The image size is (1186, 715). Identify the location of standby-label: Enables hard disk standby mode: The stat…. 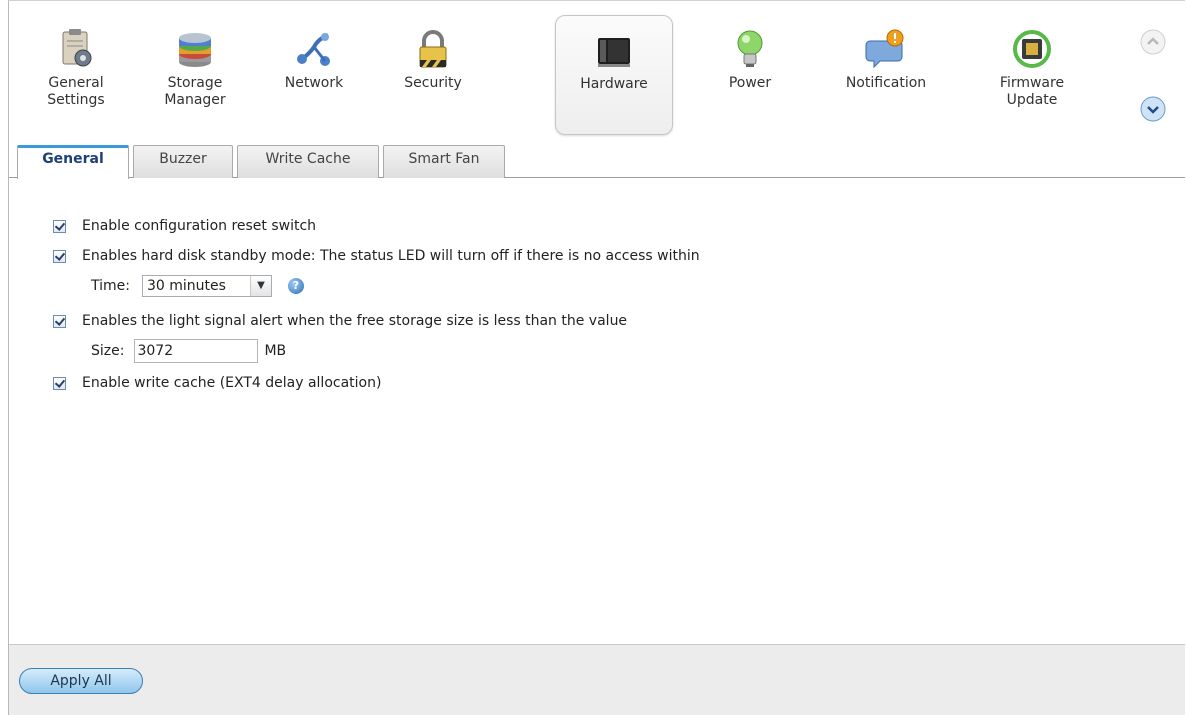
(391, 256).